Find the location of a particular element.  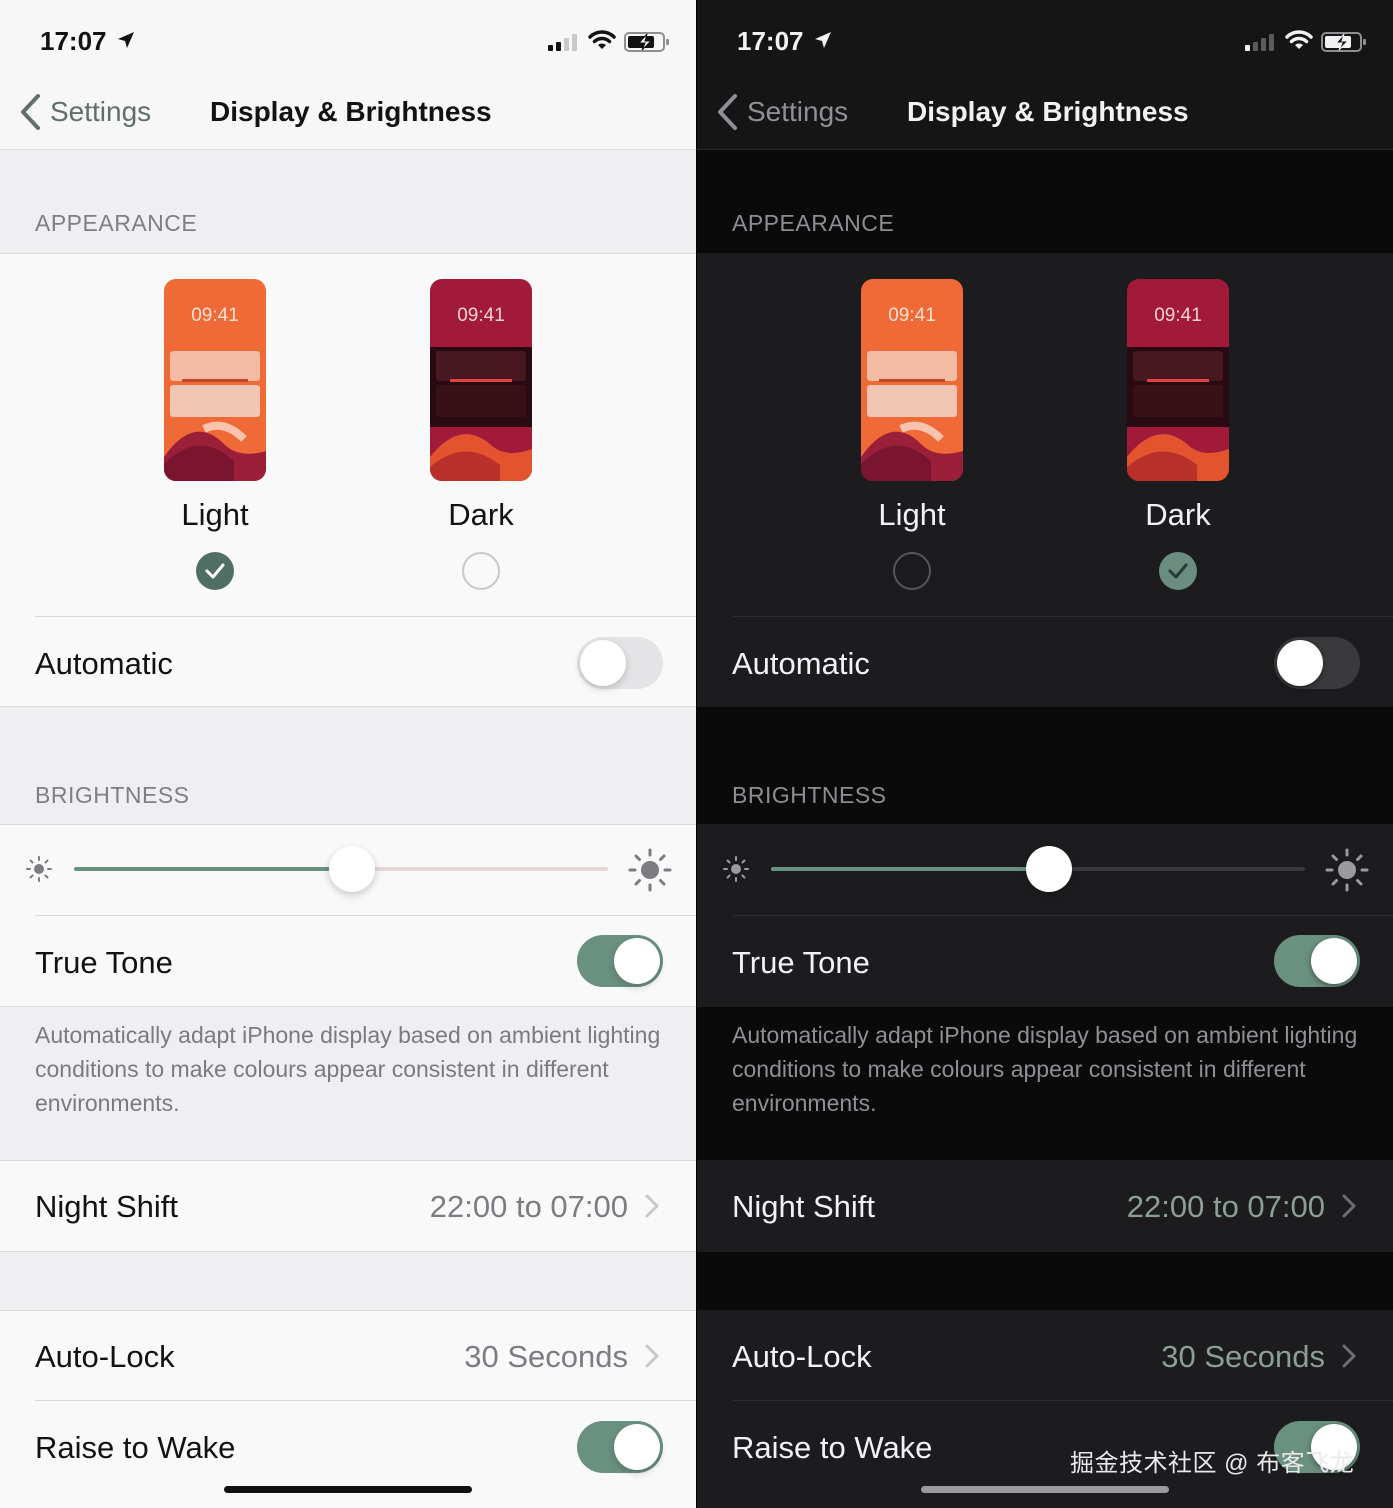

watermark-text: 掘金技术社区 @ 布客飞龙 is located at coordinates (1212, 1463).